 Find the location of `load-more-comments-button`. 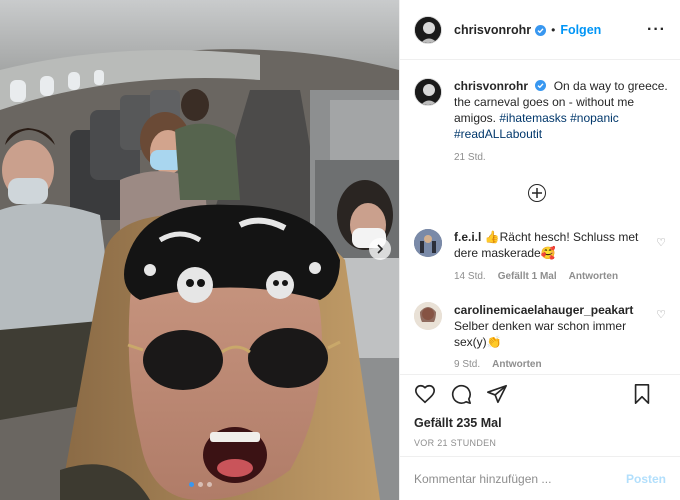

load-more-comments-button is located at coordinates (537, 193).